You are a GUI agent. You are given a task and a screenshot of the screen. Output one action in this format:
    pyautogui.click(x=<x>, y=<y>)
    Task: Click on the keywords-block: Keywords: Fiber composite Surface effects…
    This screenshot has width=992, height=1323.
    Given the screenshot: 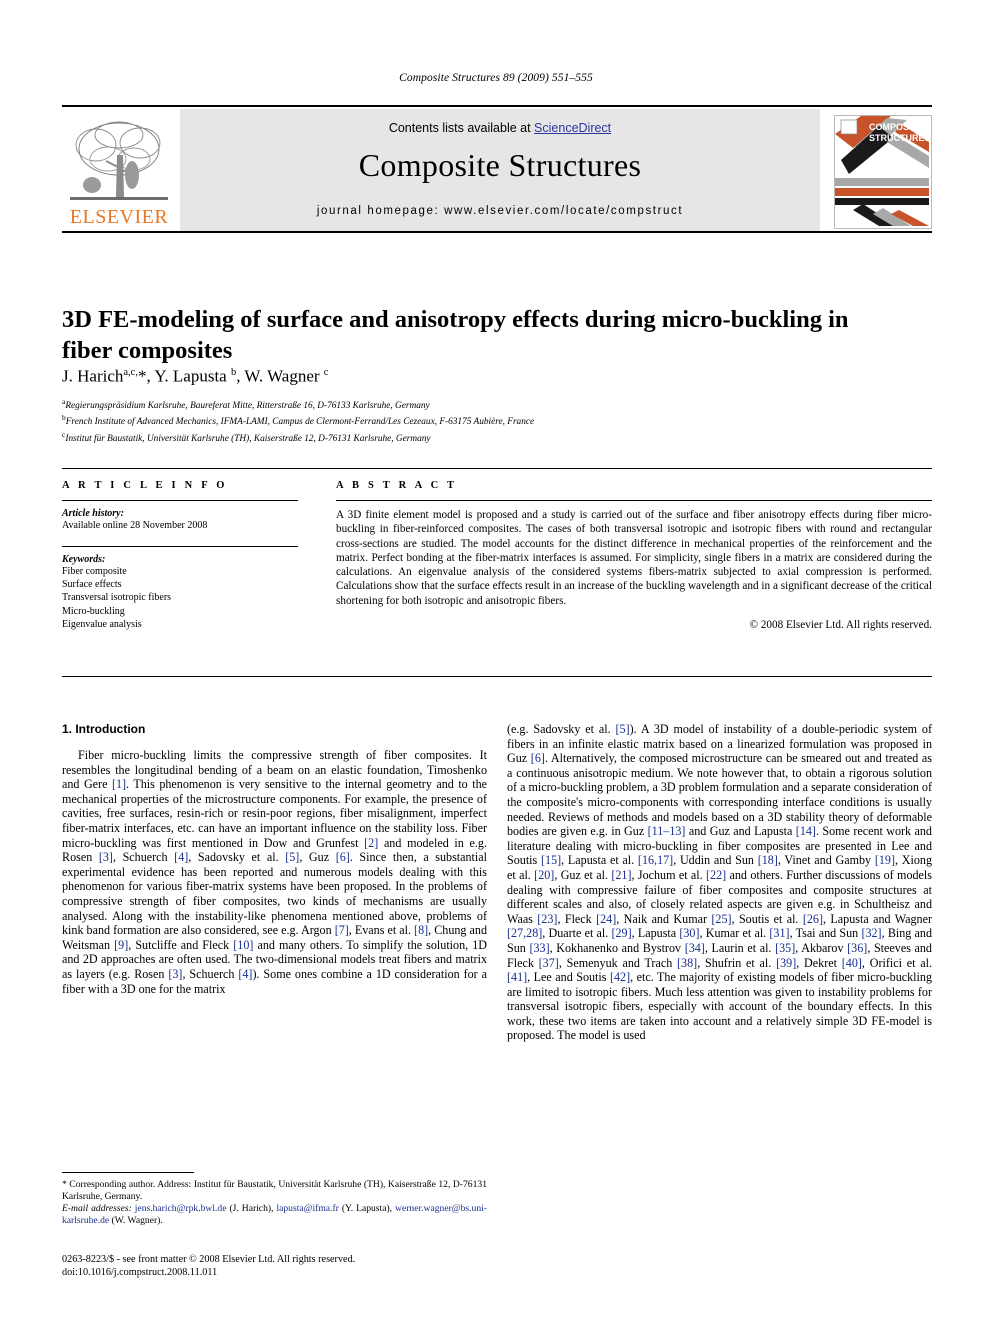 What is the action you would take?
    pyautogui.click(x=180, y=588)
    